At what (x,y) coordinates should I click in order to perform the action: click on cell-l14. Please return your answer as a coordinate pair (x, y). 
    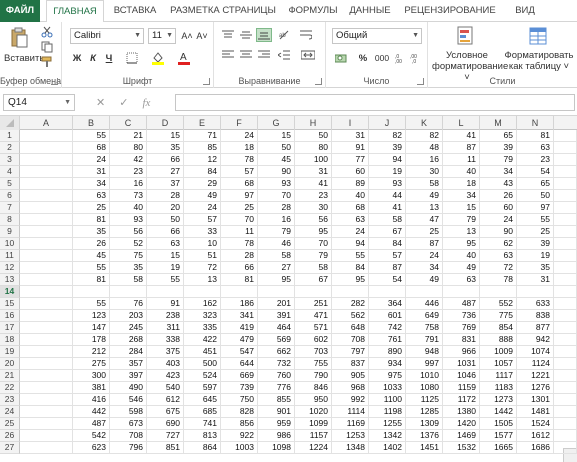
    Looking at the image, I should click on (461, 292).